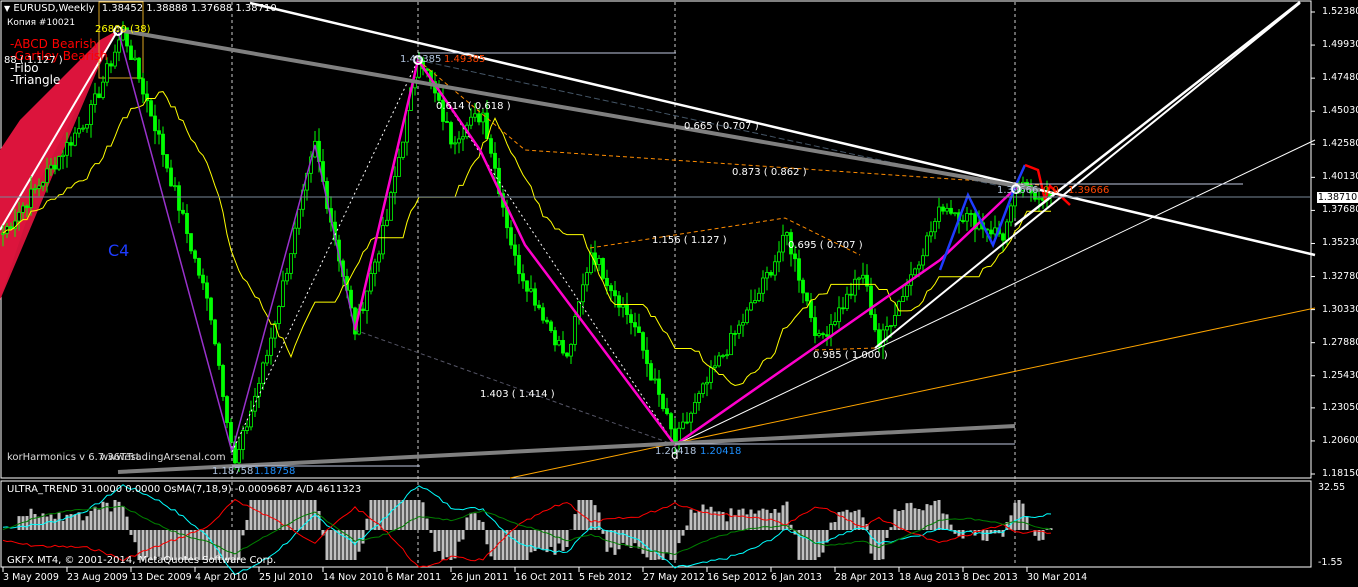  Describe the element at coordinates (97, 577) in the screenshot. I see `date-tick-label: 23 Aug 2009` at that location.